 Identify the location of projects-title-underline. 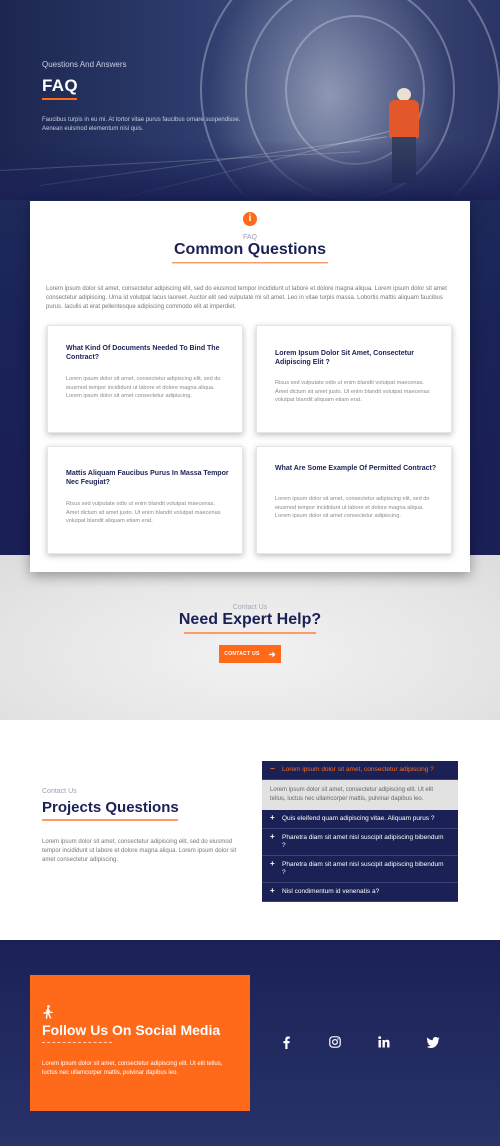
(110, 820).